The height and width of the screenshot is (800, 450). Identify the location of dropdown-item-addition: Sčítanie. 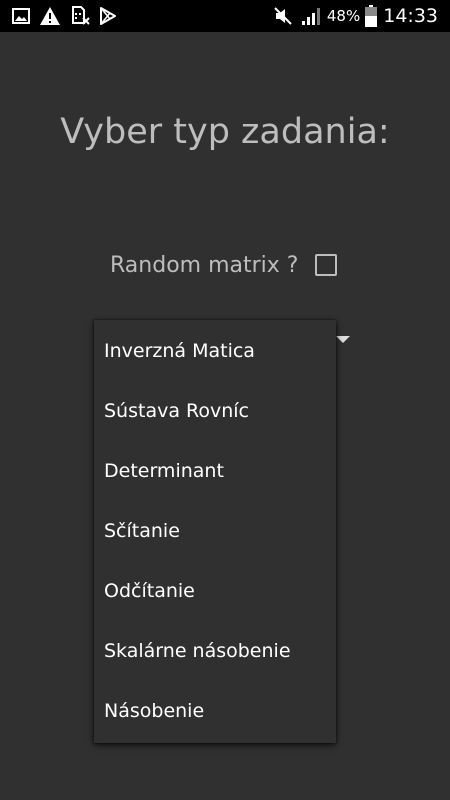
(215, 531).